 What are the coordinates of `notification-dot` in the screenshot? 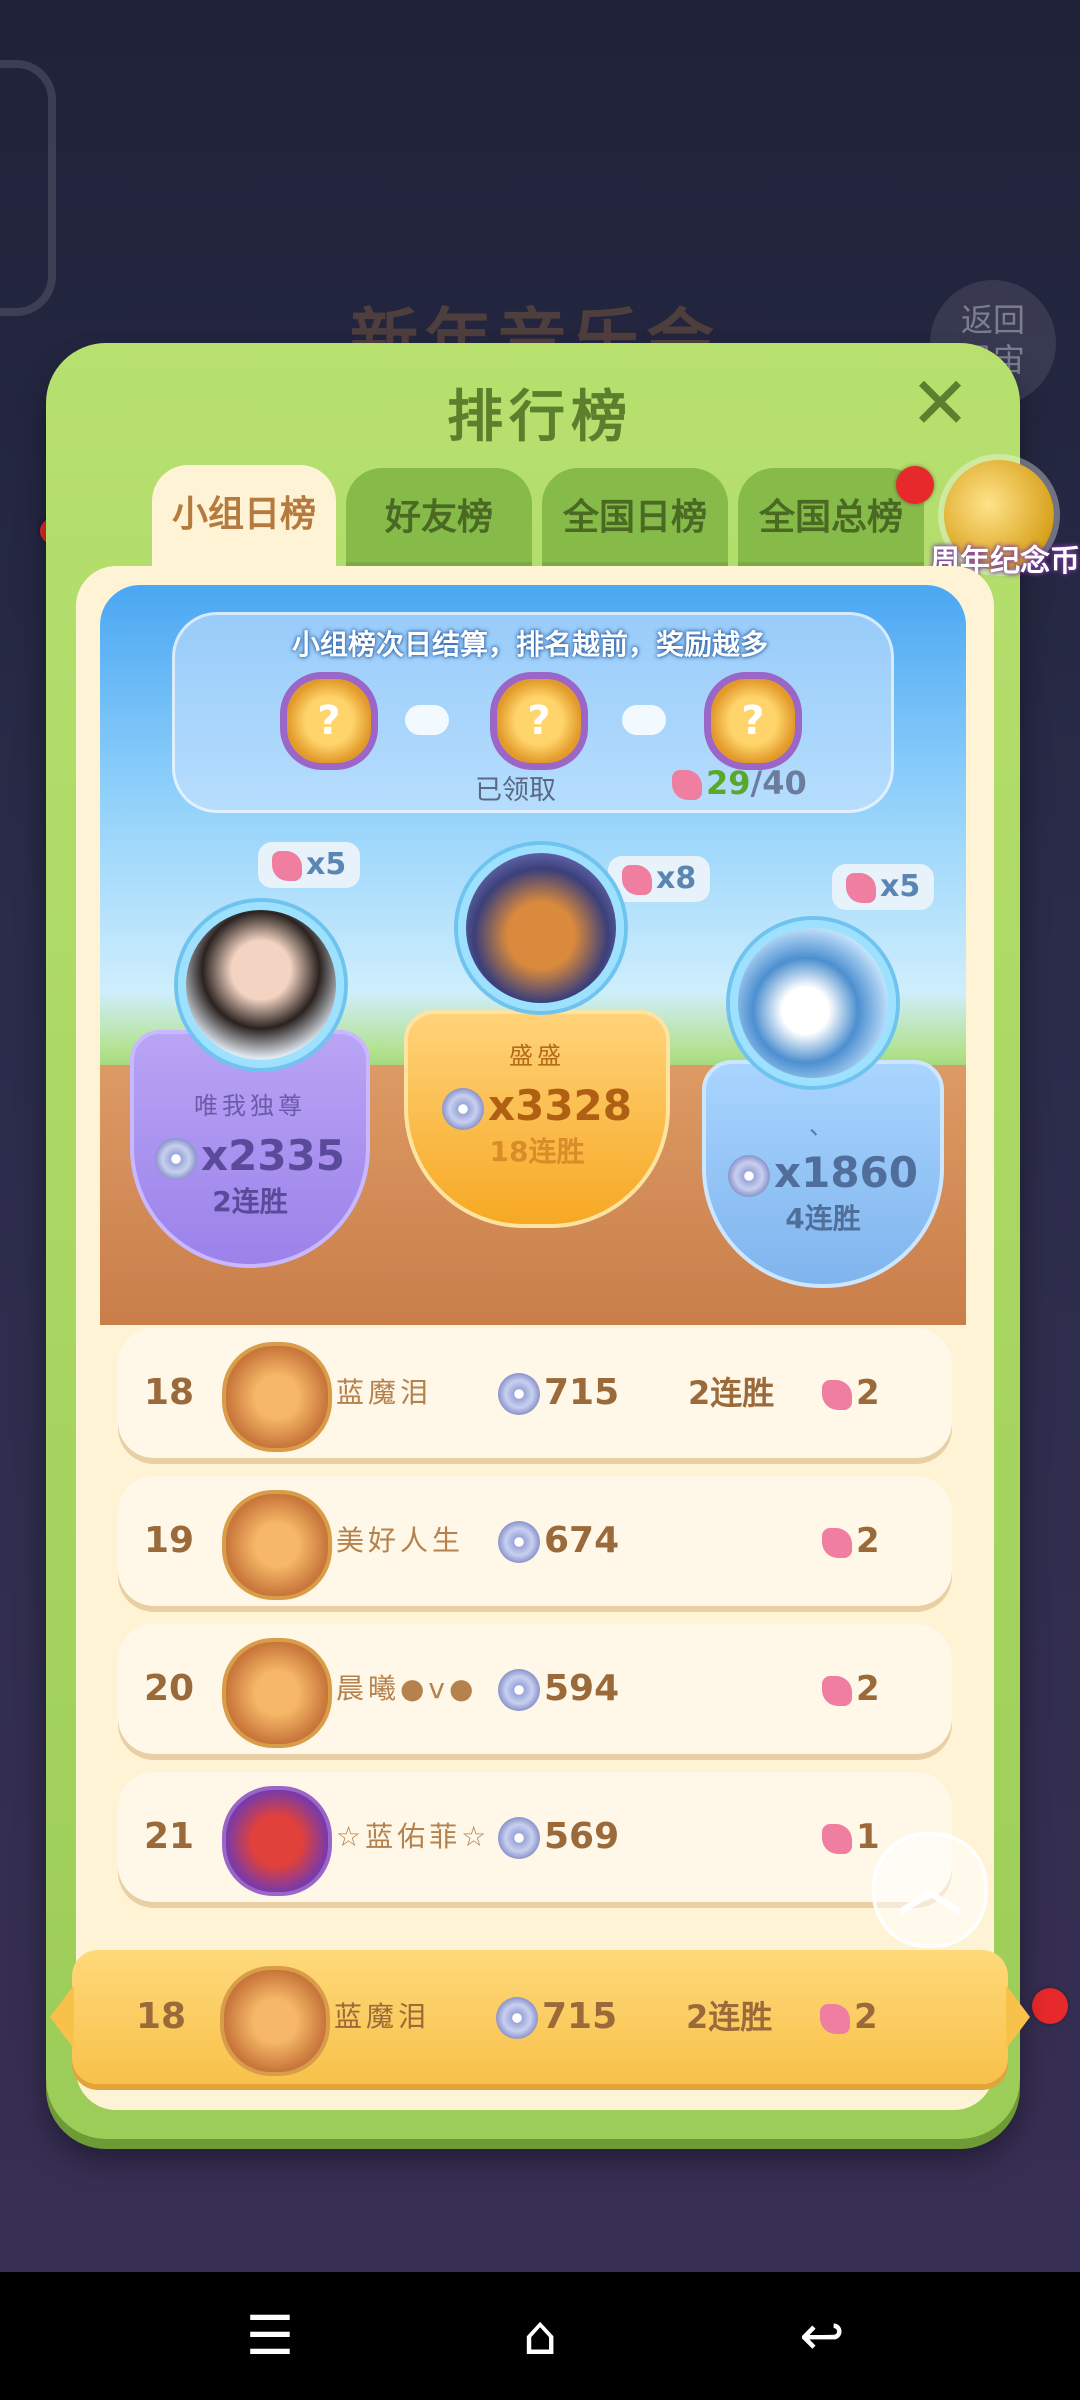 It's located at (1050, 2006).